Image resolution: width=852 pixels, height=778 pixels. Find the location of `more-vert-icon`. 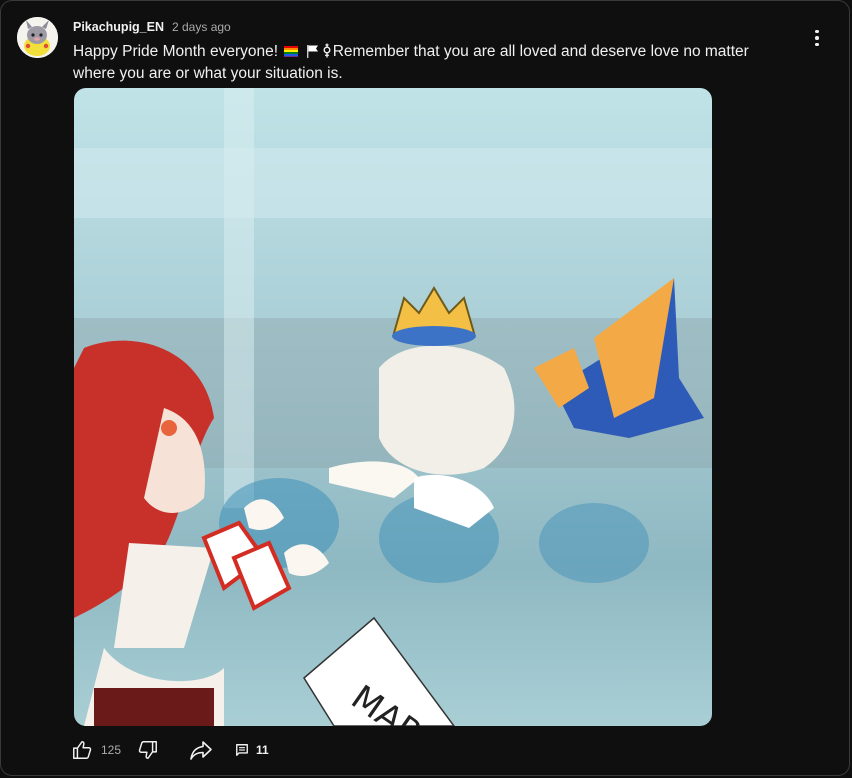

more-vert-icon is located at coordinates (817, 38).